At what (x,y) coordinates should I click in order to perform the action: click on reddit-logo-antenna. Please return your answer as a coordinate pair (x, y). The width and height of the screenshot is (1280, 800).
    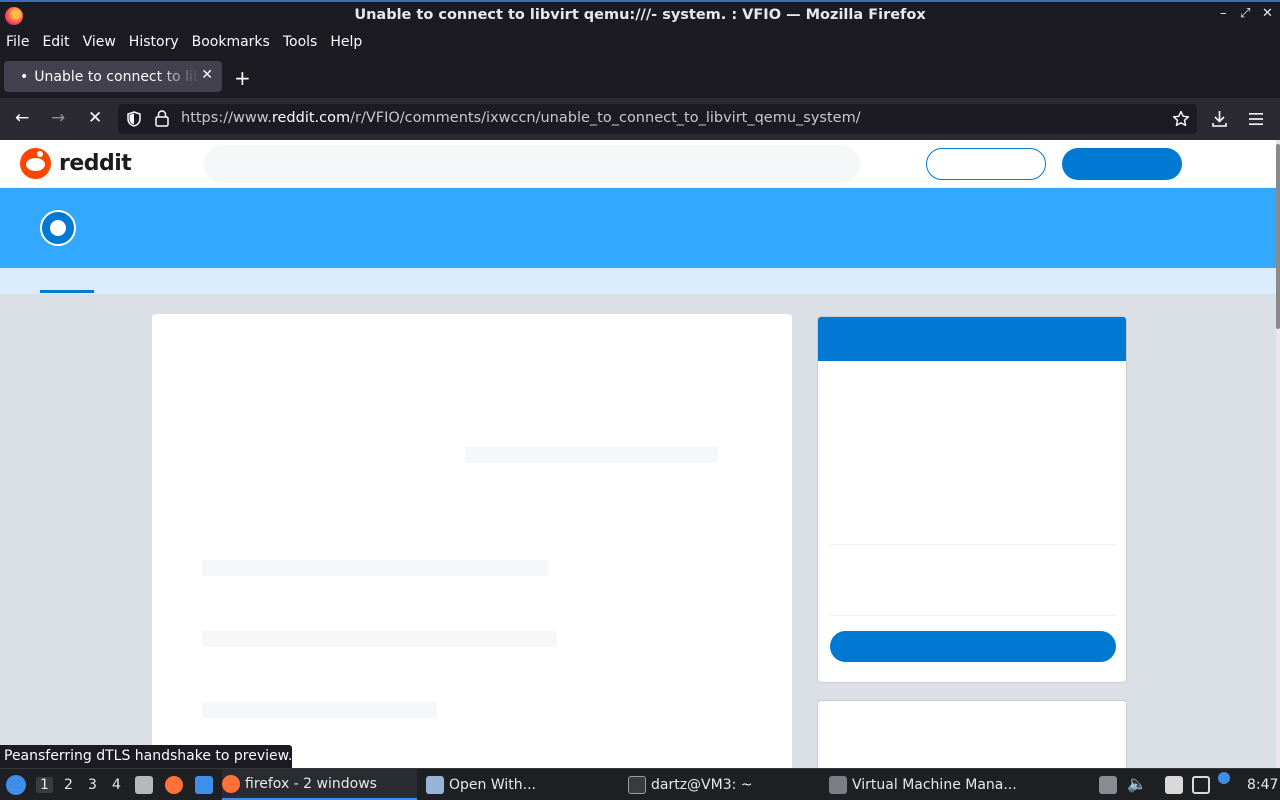
    Looking at the image, I should click on (40, 154).